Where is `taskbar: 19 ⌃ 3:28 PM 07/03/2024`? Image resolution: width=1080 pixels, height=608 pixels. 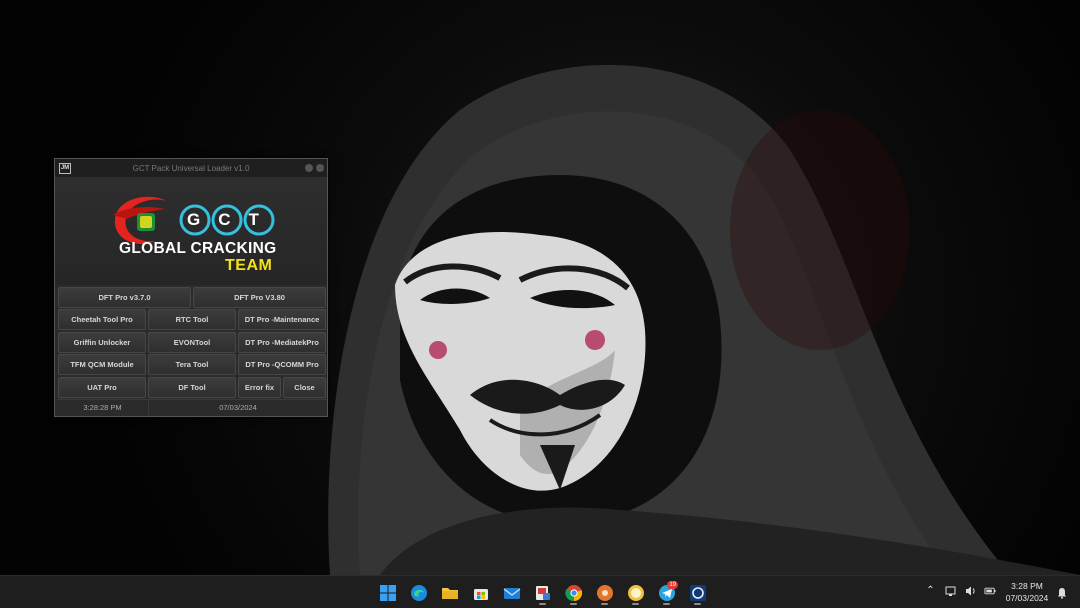 taskbar: 19 ⌃ 3:28 PM 07/03/2024 is located at coordinates (540, 591).